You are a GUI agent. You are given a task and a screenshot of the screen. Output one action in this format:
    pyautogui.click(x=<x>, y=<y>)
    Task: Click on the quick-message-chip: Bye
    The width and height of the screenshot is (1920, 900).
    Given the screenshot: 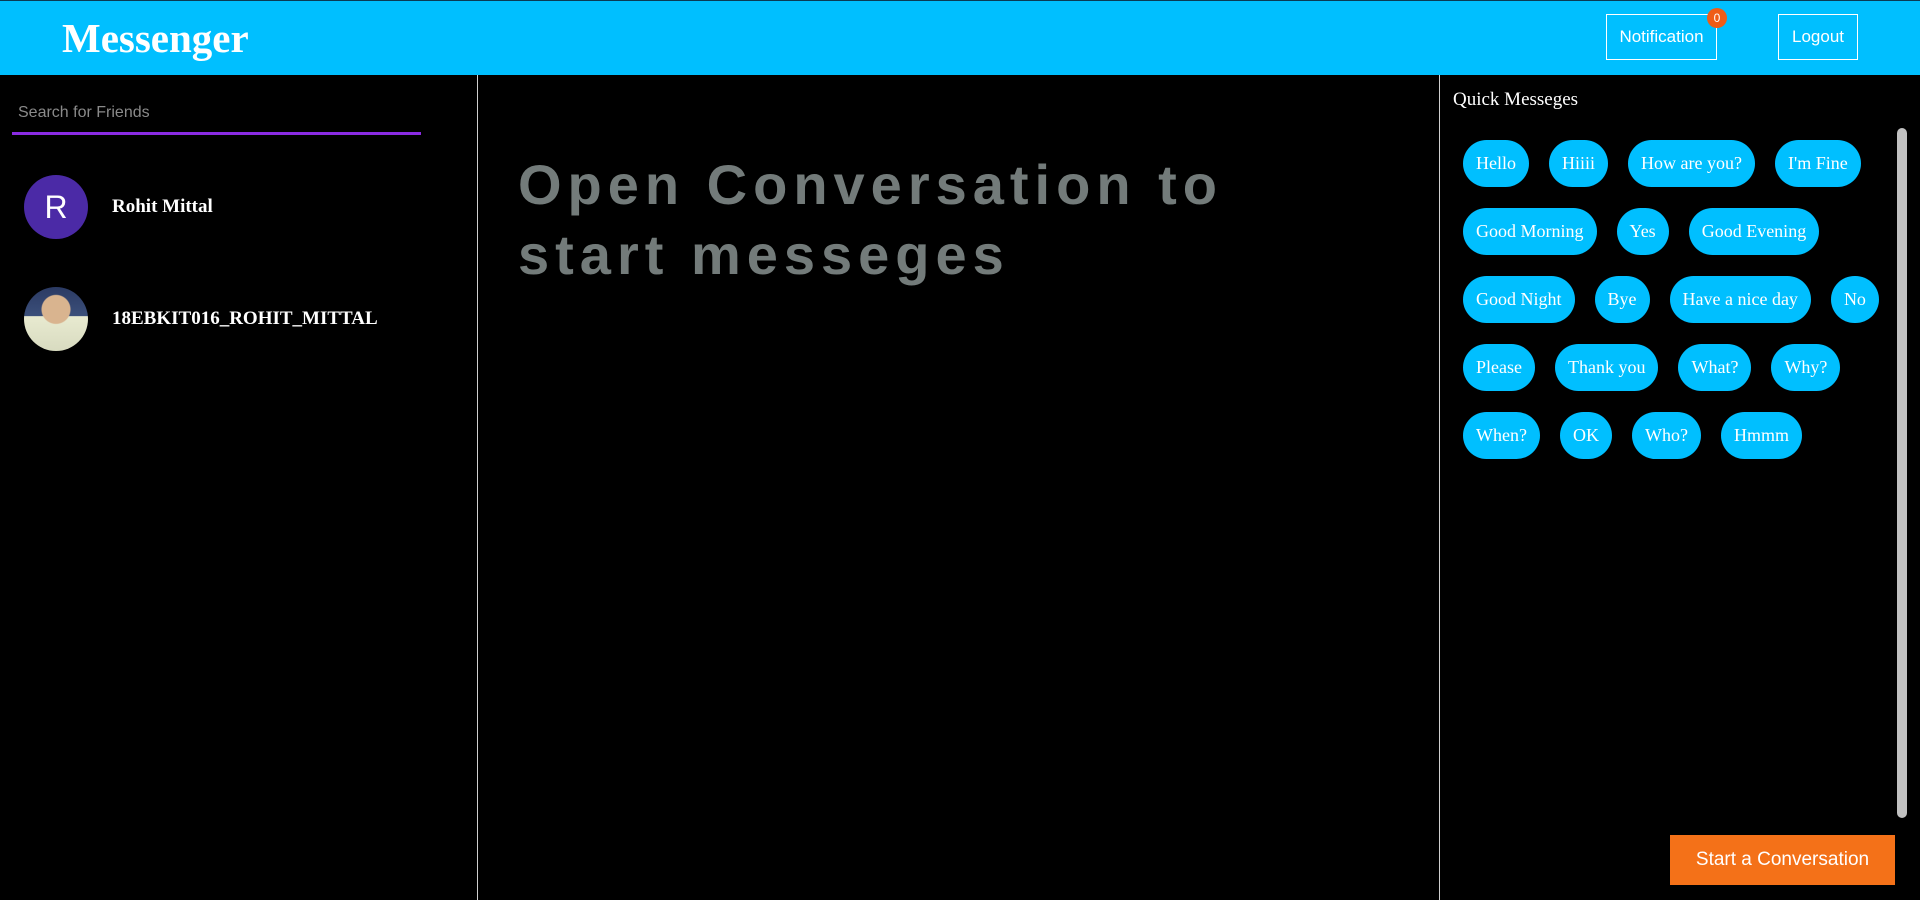 What is the action you would take?
    pyautogui.click(x=1622, y=299)
    